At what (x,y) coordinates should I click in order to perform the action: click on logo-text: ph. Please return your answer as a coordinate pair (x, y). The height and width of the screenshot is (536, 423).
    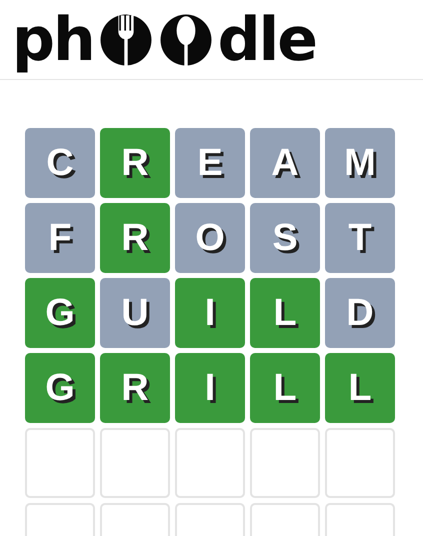
    Looking at the image, I should click on (53, 40).